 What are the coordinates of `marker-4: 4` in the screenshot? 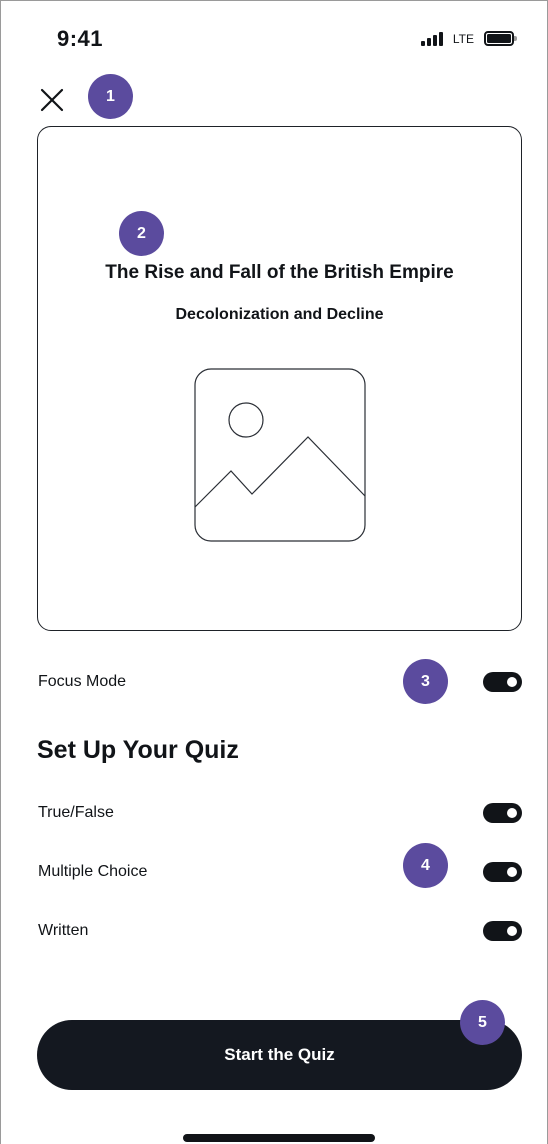 It's located at (425, 865).